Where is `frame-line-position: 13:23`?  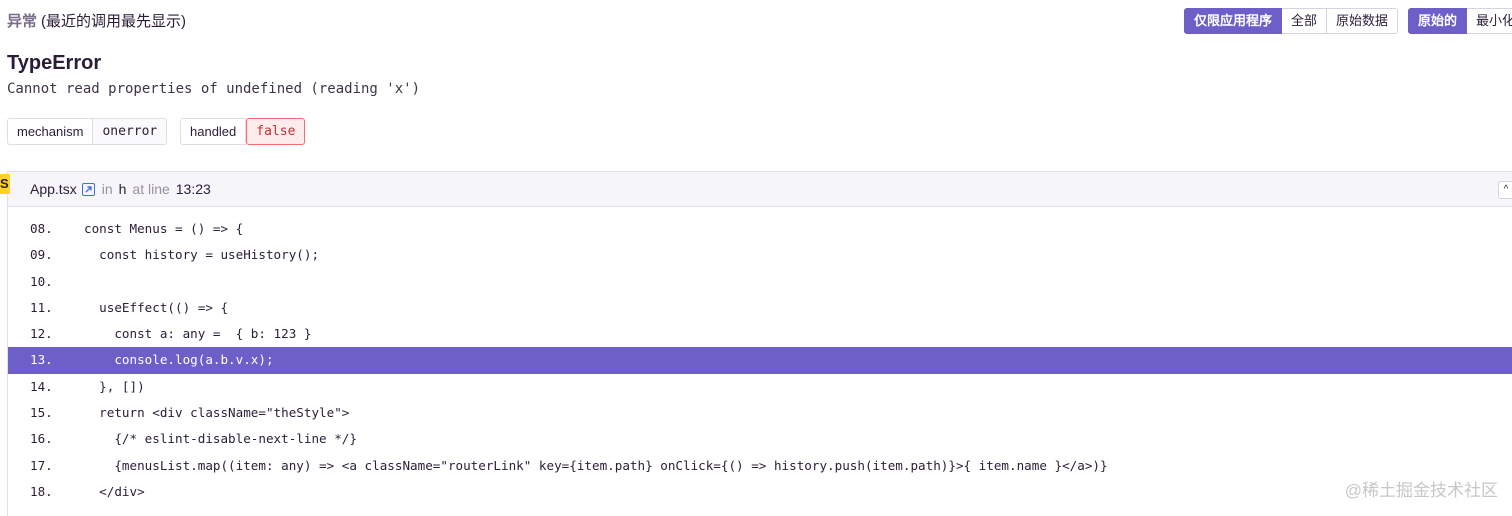 frame-line-position: 13:23 is located at coordinates (193, 189).